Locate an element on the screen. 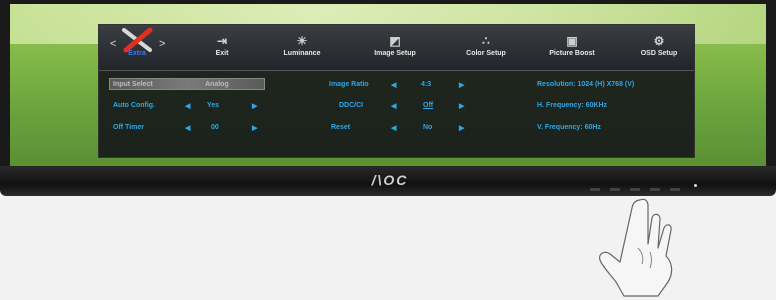 The width and height of the screenshot is (776, 300). tab-exit: ⇥ Exit is located at coordinates (222, 48).